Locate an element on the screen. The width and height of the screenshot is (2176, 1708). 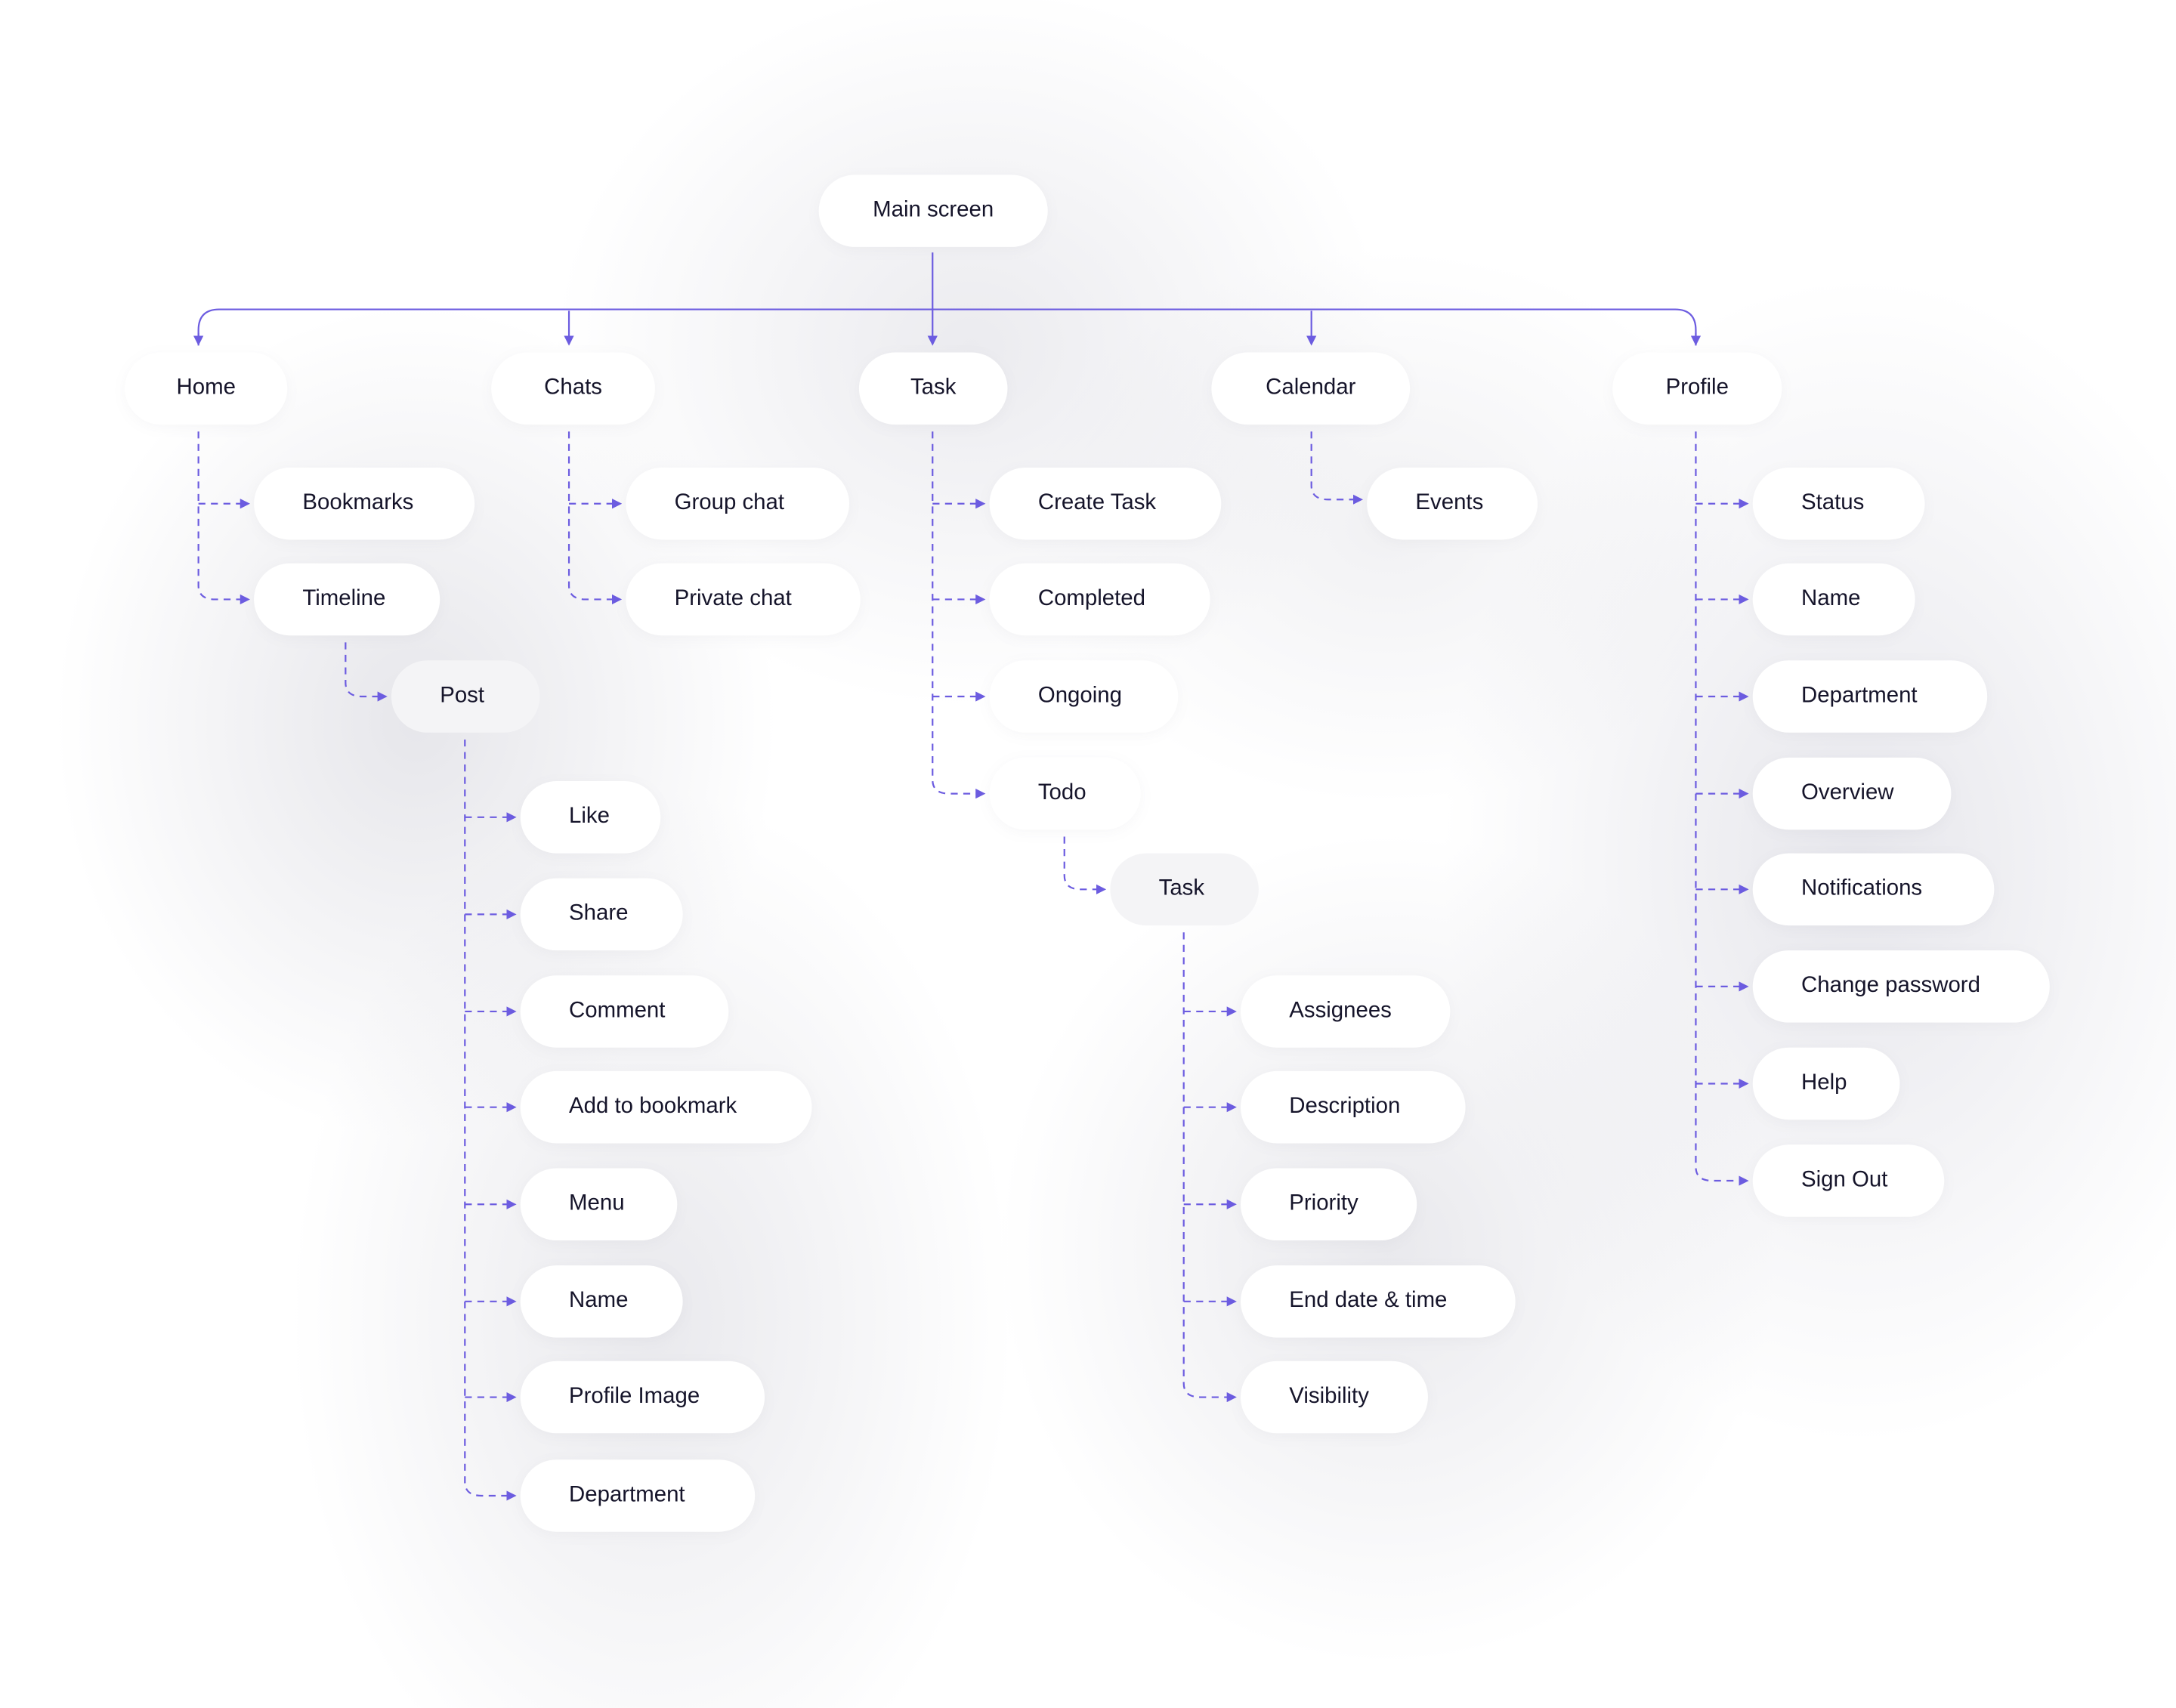
node-help: Help is located at coordinates (1826, 1083).